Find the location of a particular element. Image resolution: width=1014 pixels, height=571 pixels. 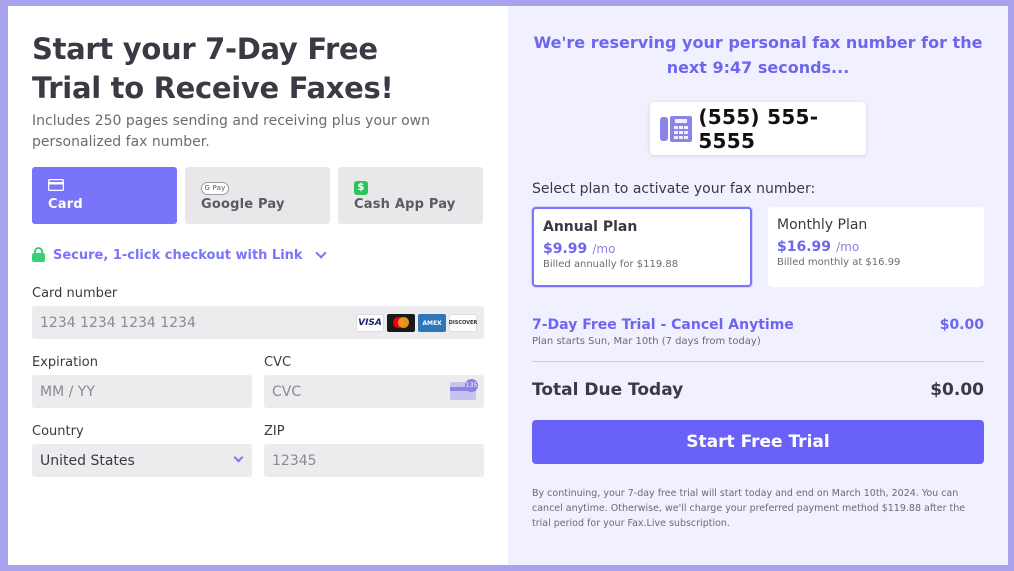

zip-placeholder: 12345 is located at coordinates (294, 460).